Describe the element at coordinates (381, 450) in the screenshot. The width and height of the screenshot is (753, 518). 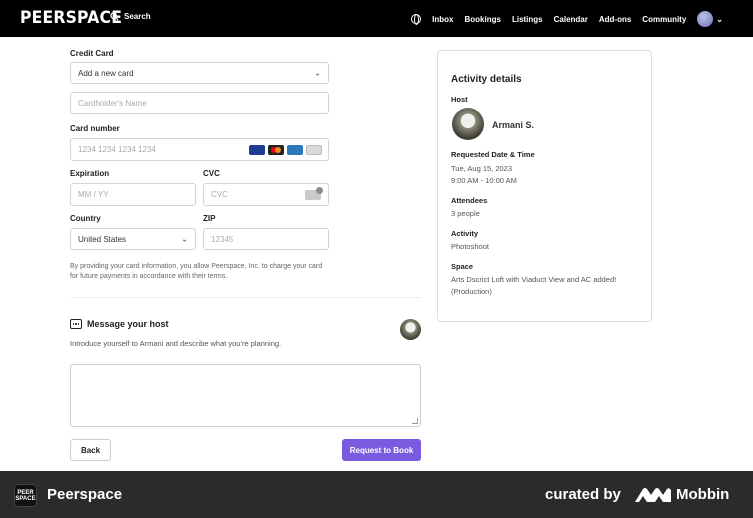
I see `request-to-book-button: Request to Book` at that location.